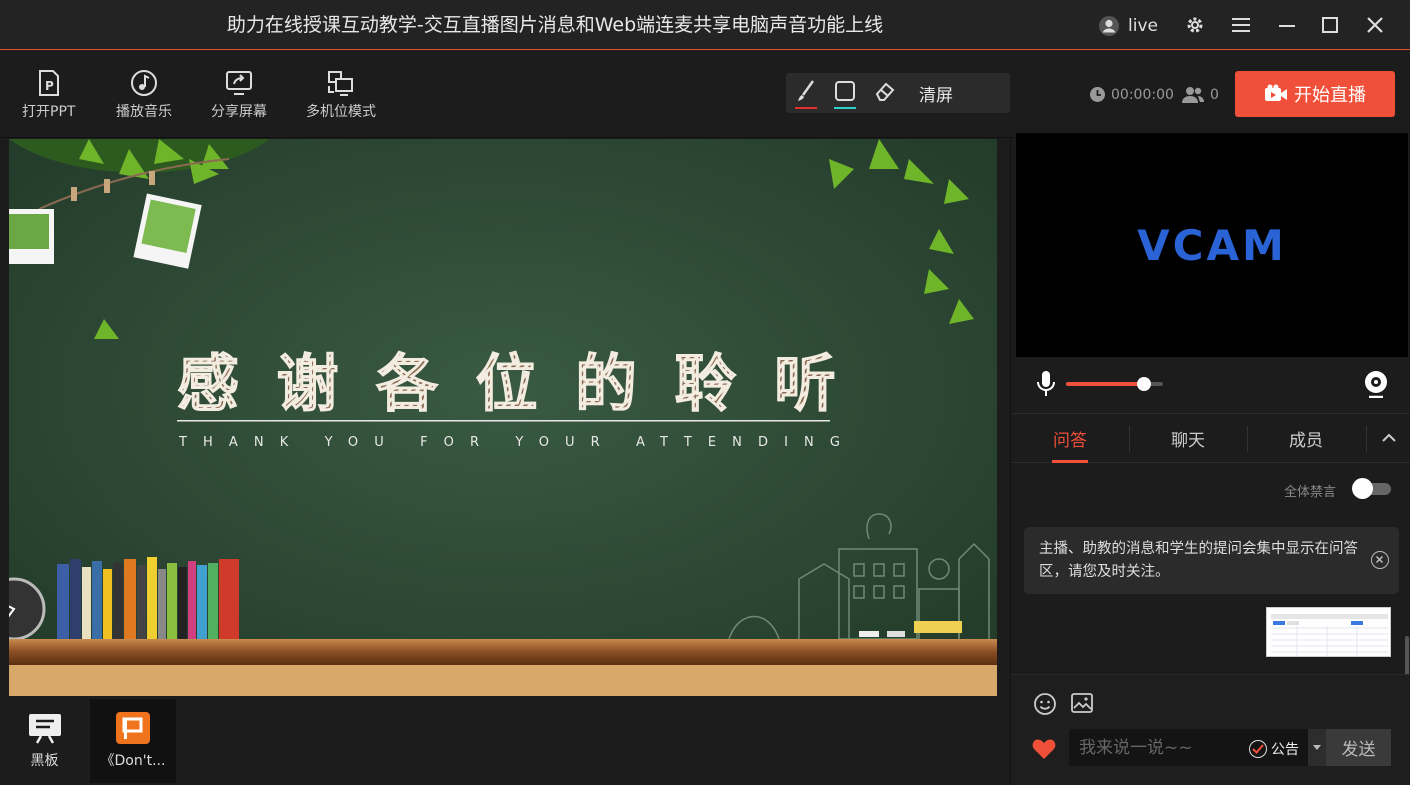 This screenshot has width=1410, height=785. I want to click on qa-notice-text: 主播、助教的消息和学生的提问会集中显示在问答区，请您及时关注。, so click(1198, 560).